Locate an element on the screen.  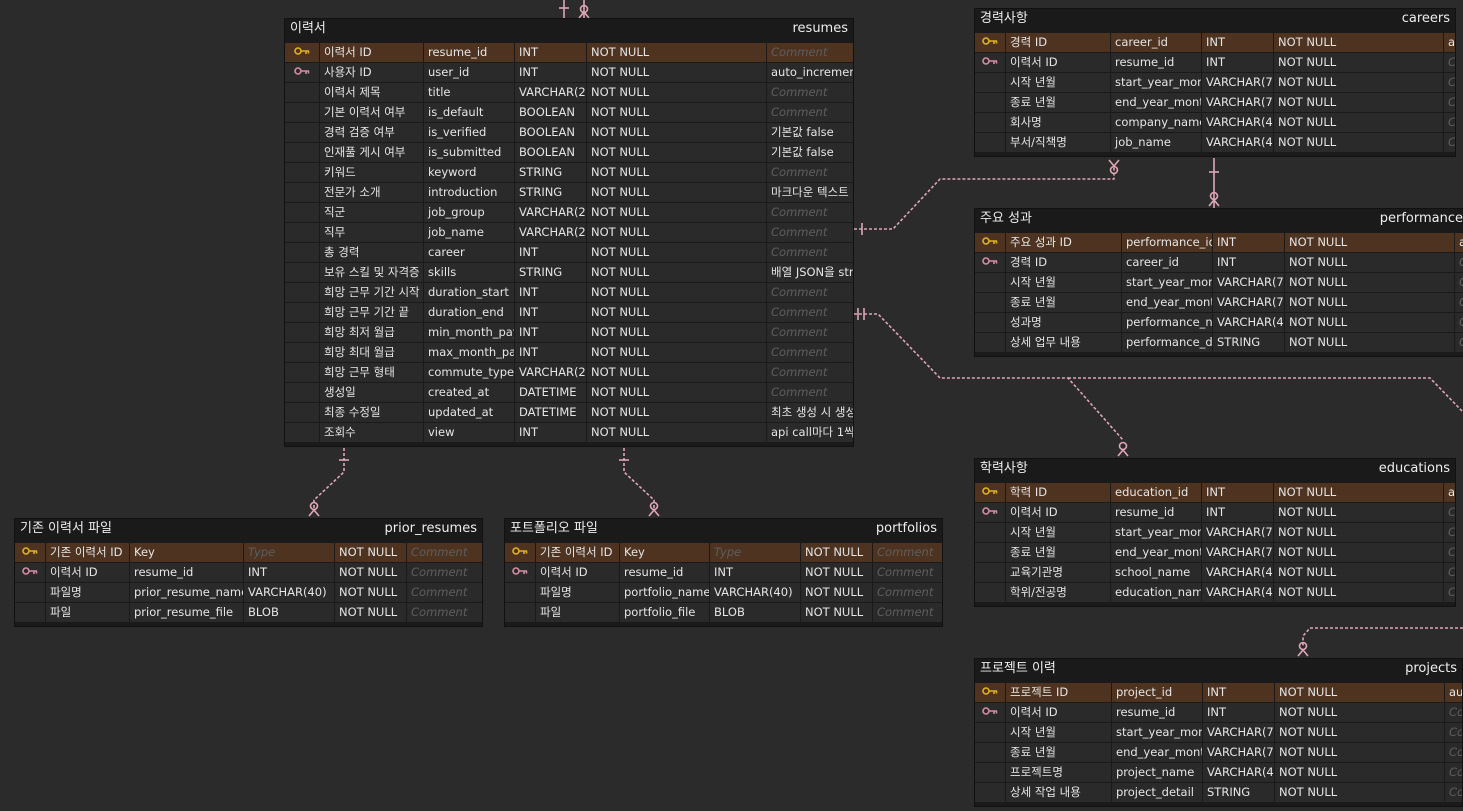
column-physical-name: is_default is located at coordinates (468, 112).